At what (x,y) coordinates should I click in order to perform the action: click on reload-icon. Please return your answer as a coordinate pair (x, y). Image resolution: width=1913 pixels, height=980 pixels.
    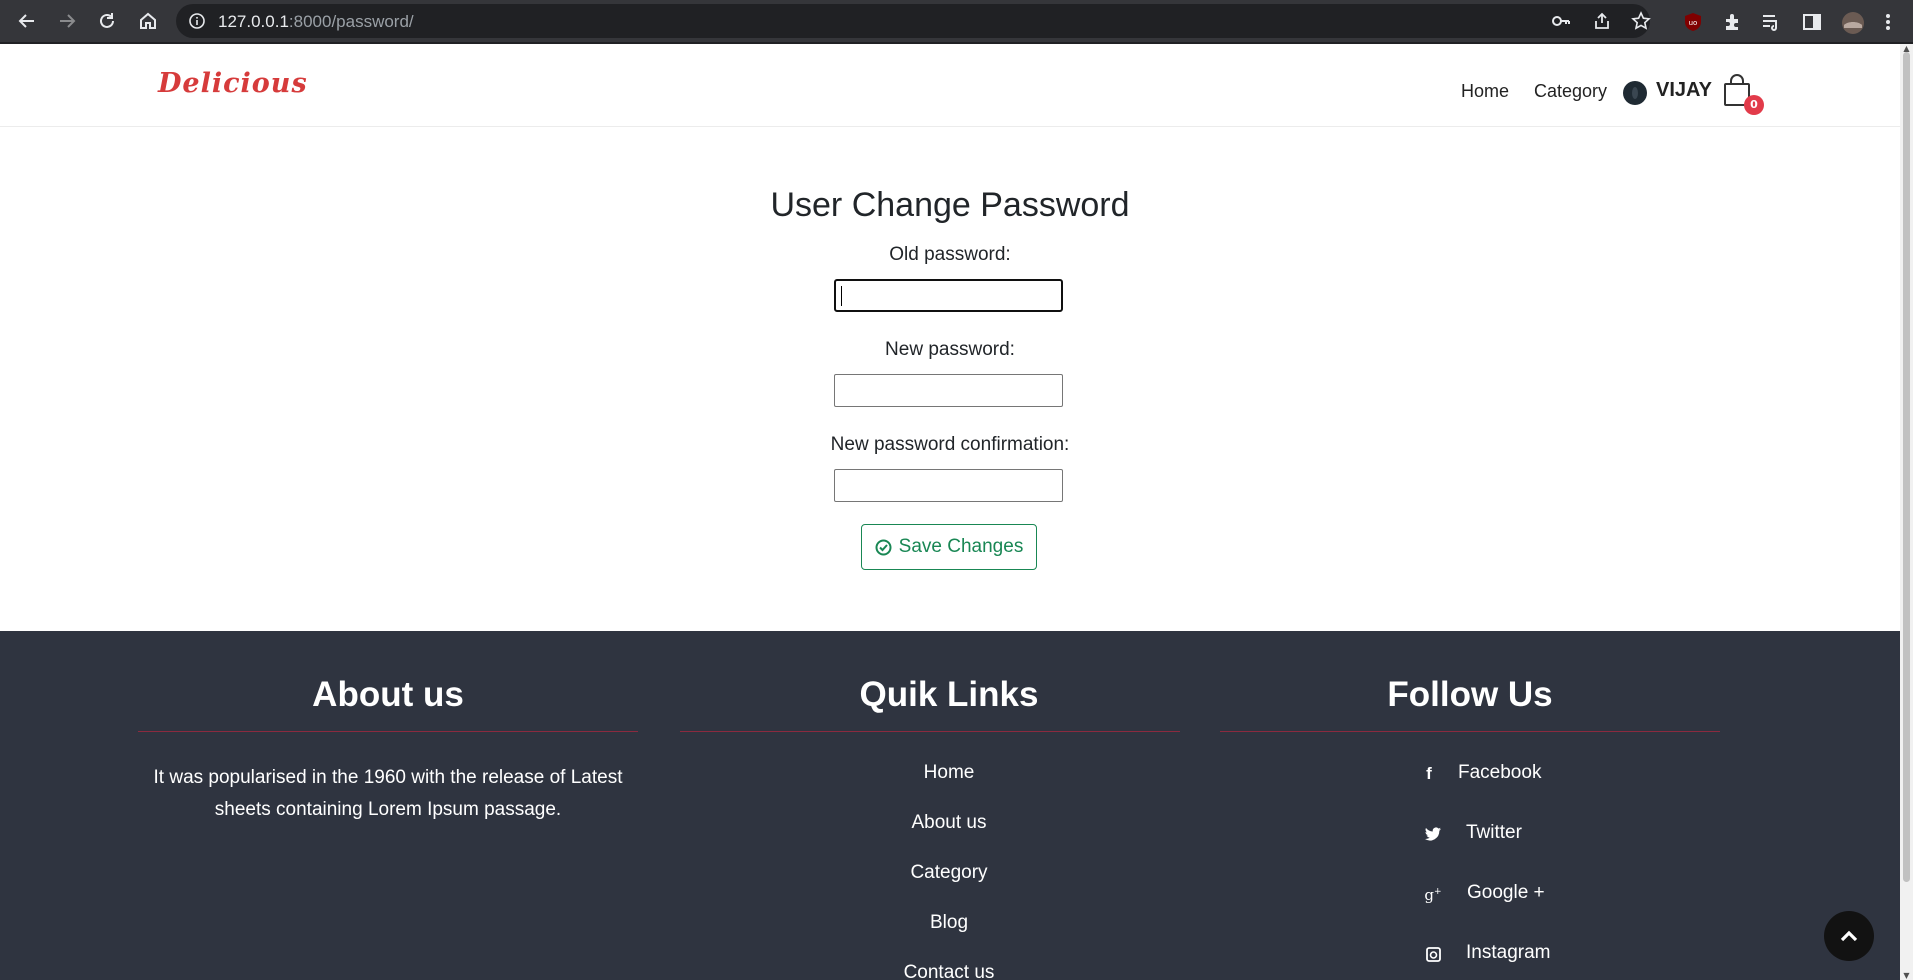
    Looking at the image, I should click on (107, 20).